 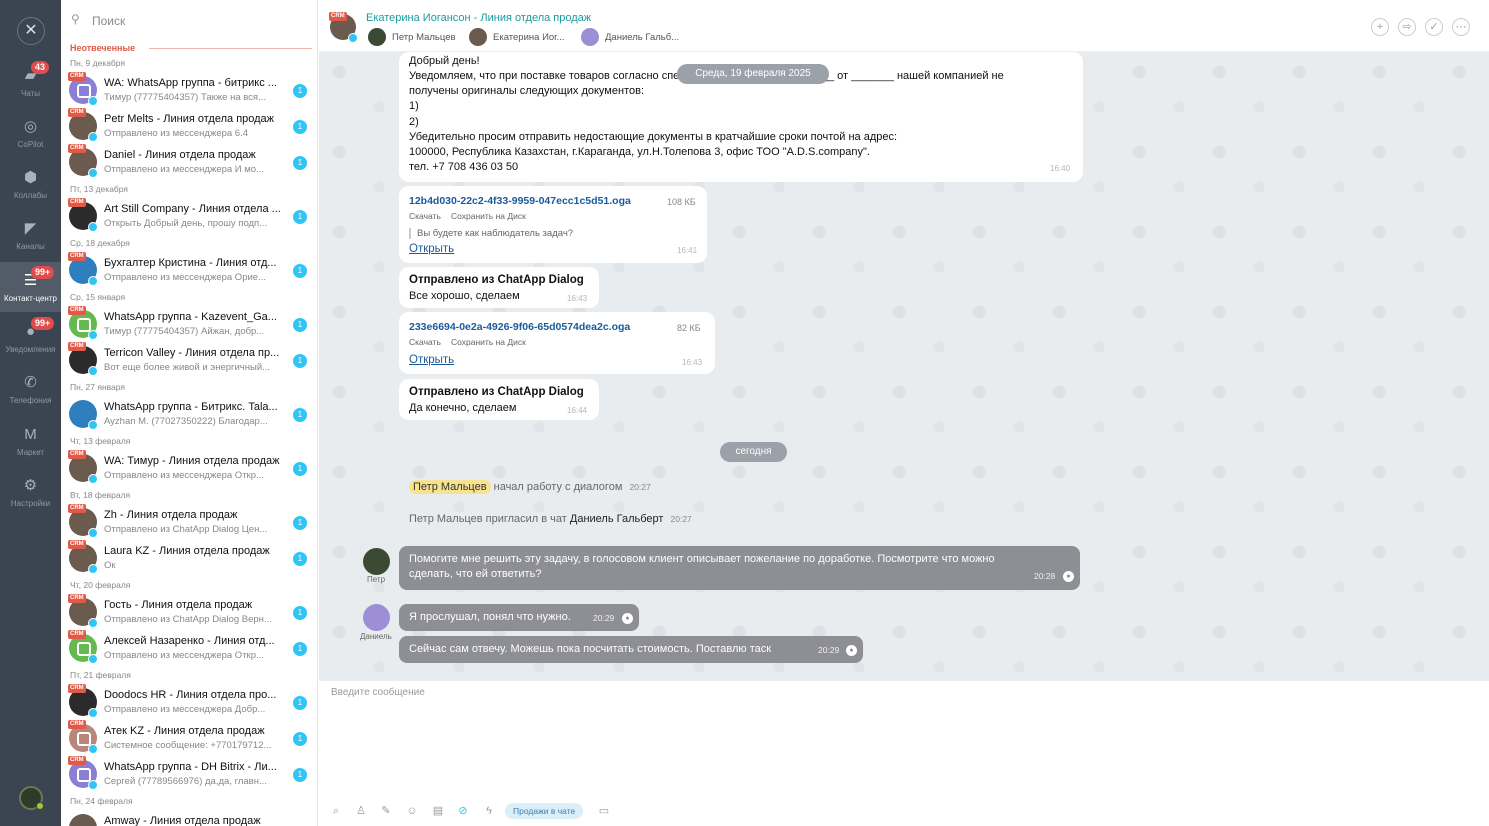 What do you see at coordinates (336, 811) in the screenshot?
I see `attach-icon: ⌕` at bounding box center [336, 811].